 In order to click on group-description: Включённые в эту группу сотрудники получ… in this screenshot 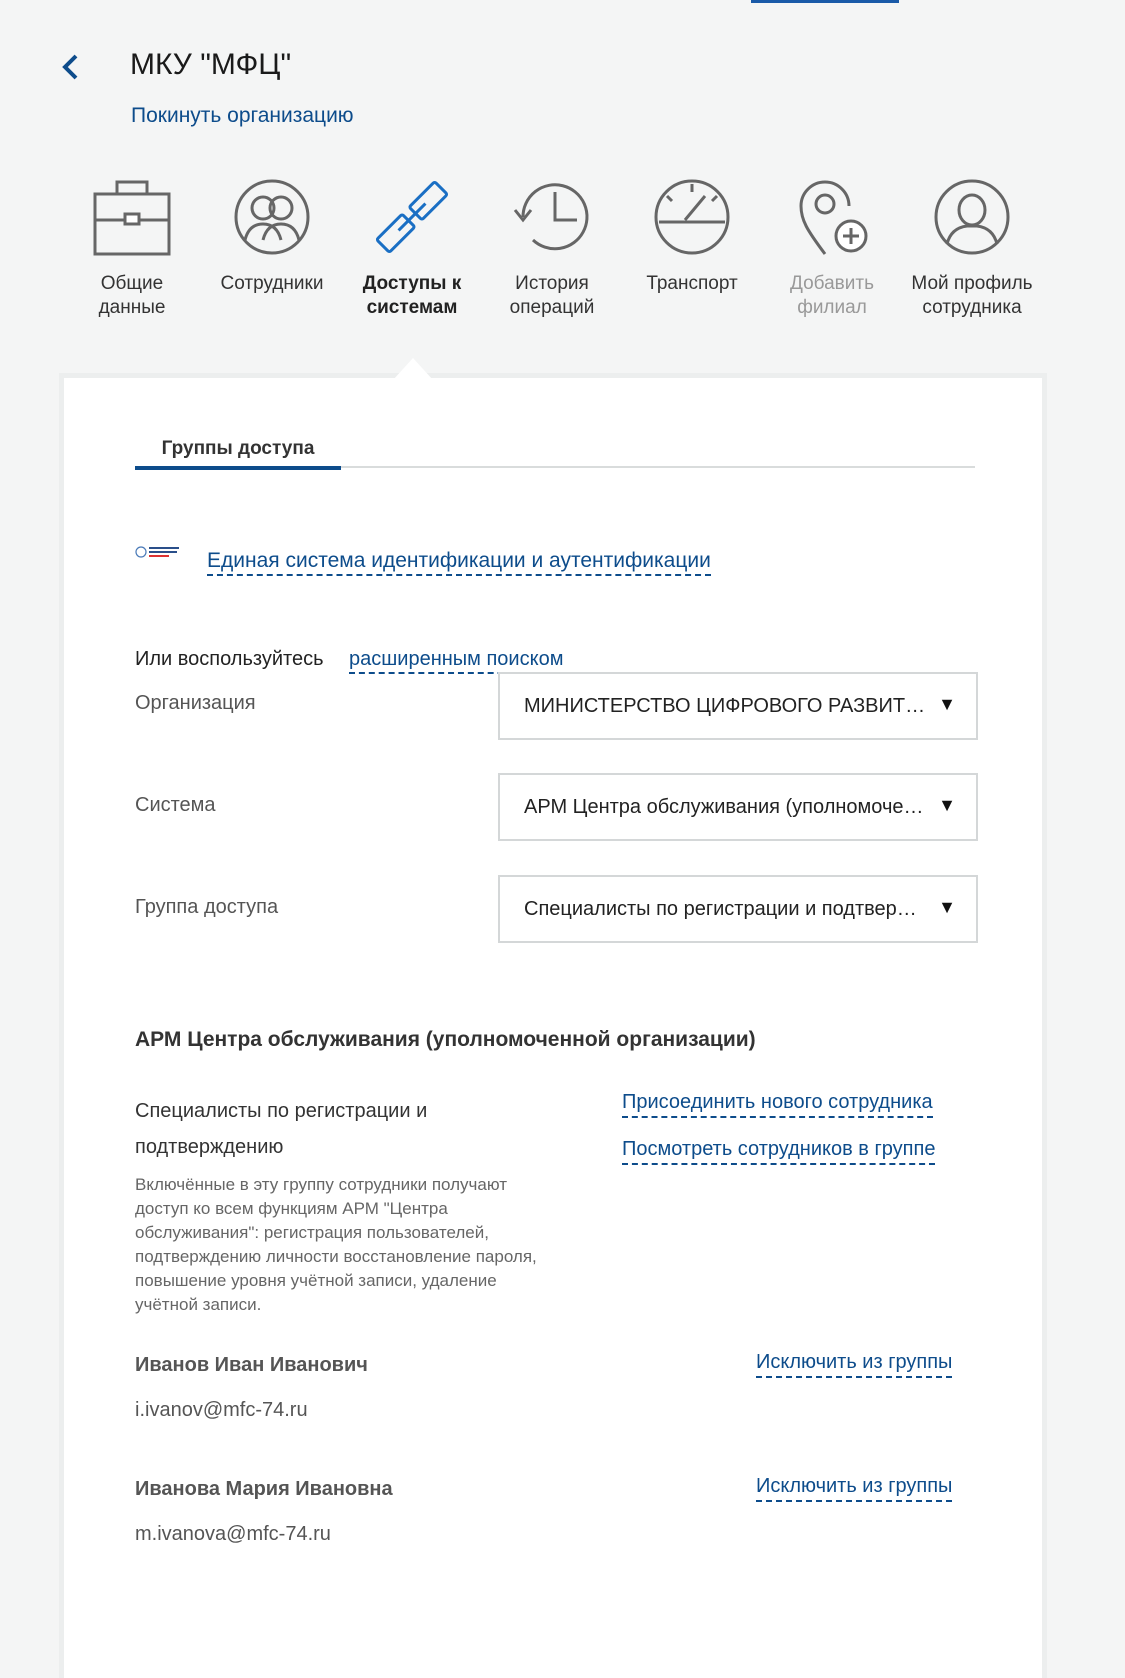, I will do `click(336, 1244)`.